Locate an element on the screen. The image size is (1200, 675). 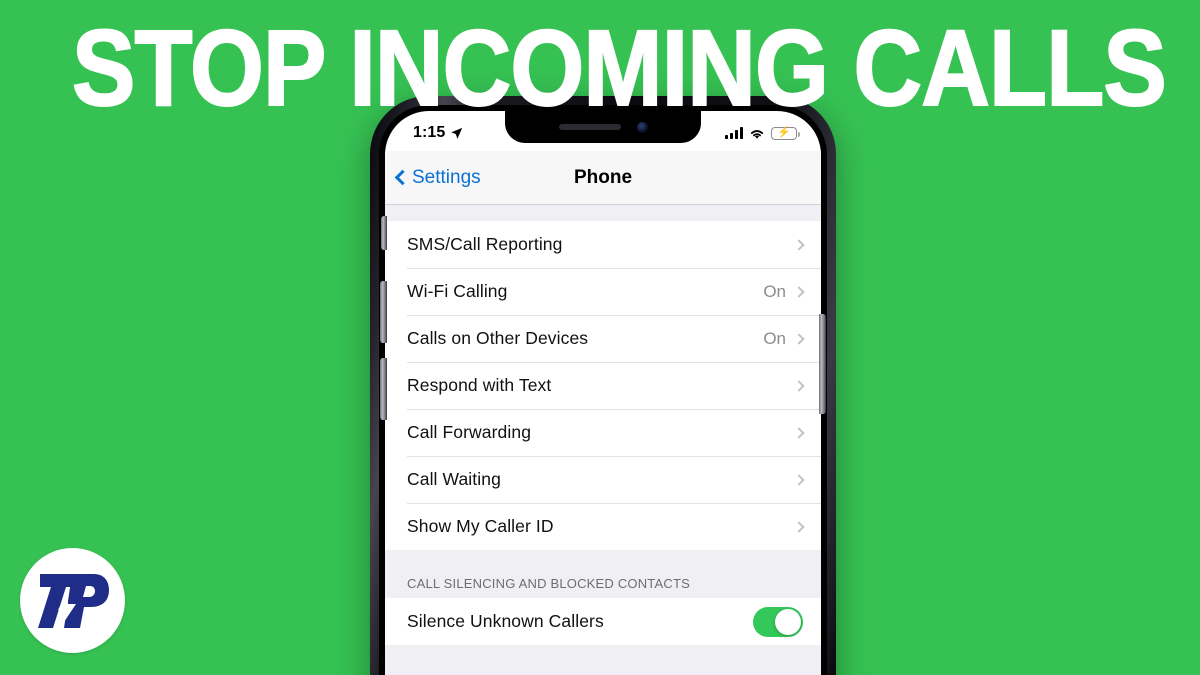
status-bar-right: ⚡ is located at coordinates (762, 133).